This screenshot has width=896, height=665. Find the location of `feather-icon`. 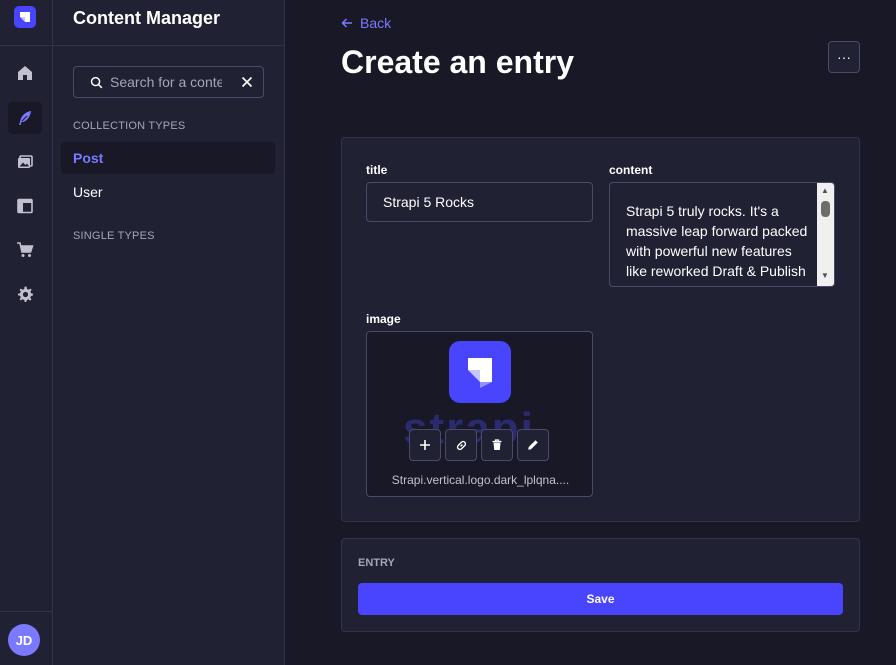

feather-icon is located at coordinates (25, 118).